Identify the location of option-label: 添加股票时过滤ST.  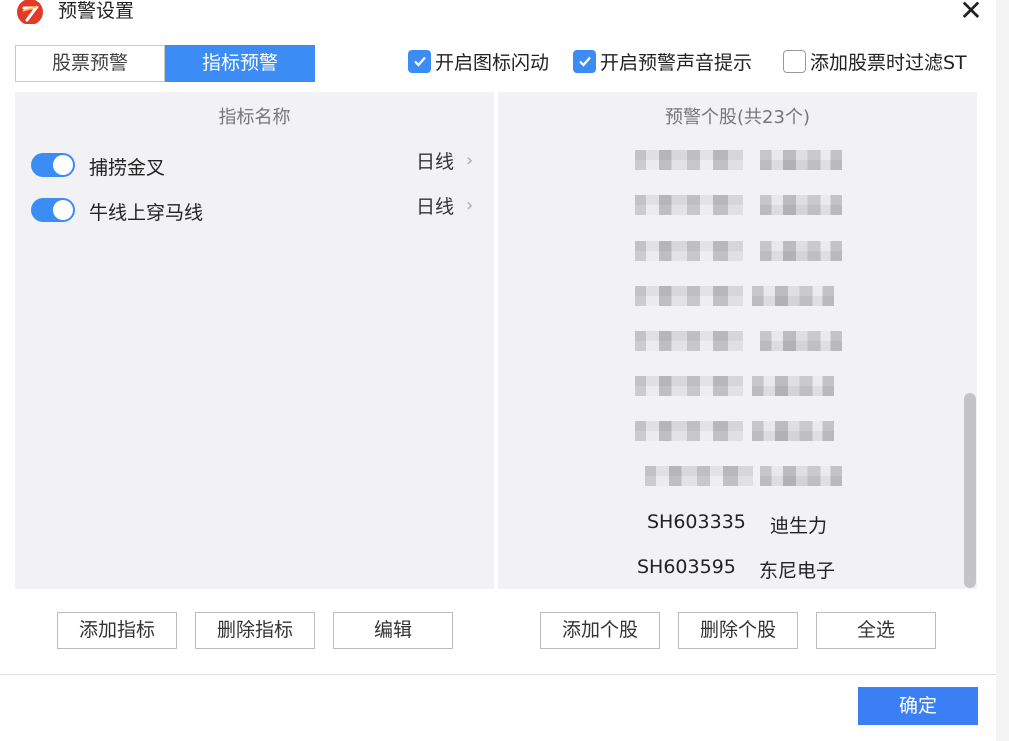
(888, 62).